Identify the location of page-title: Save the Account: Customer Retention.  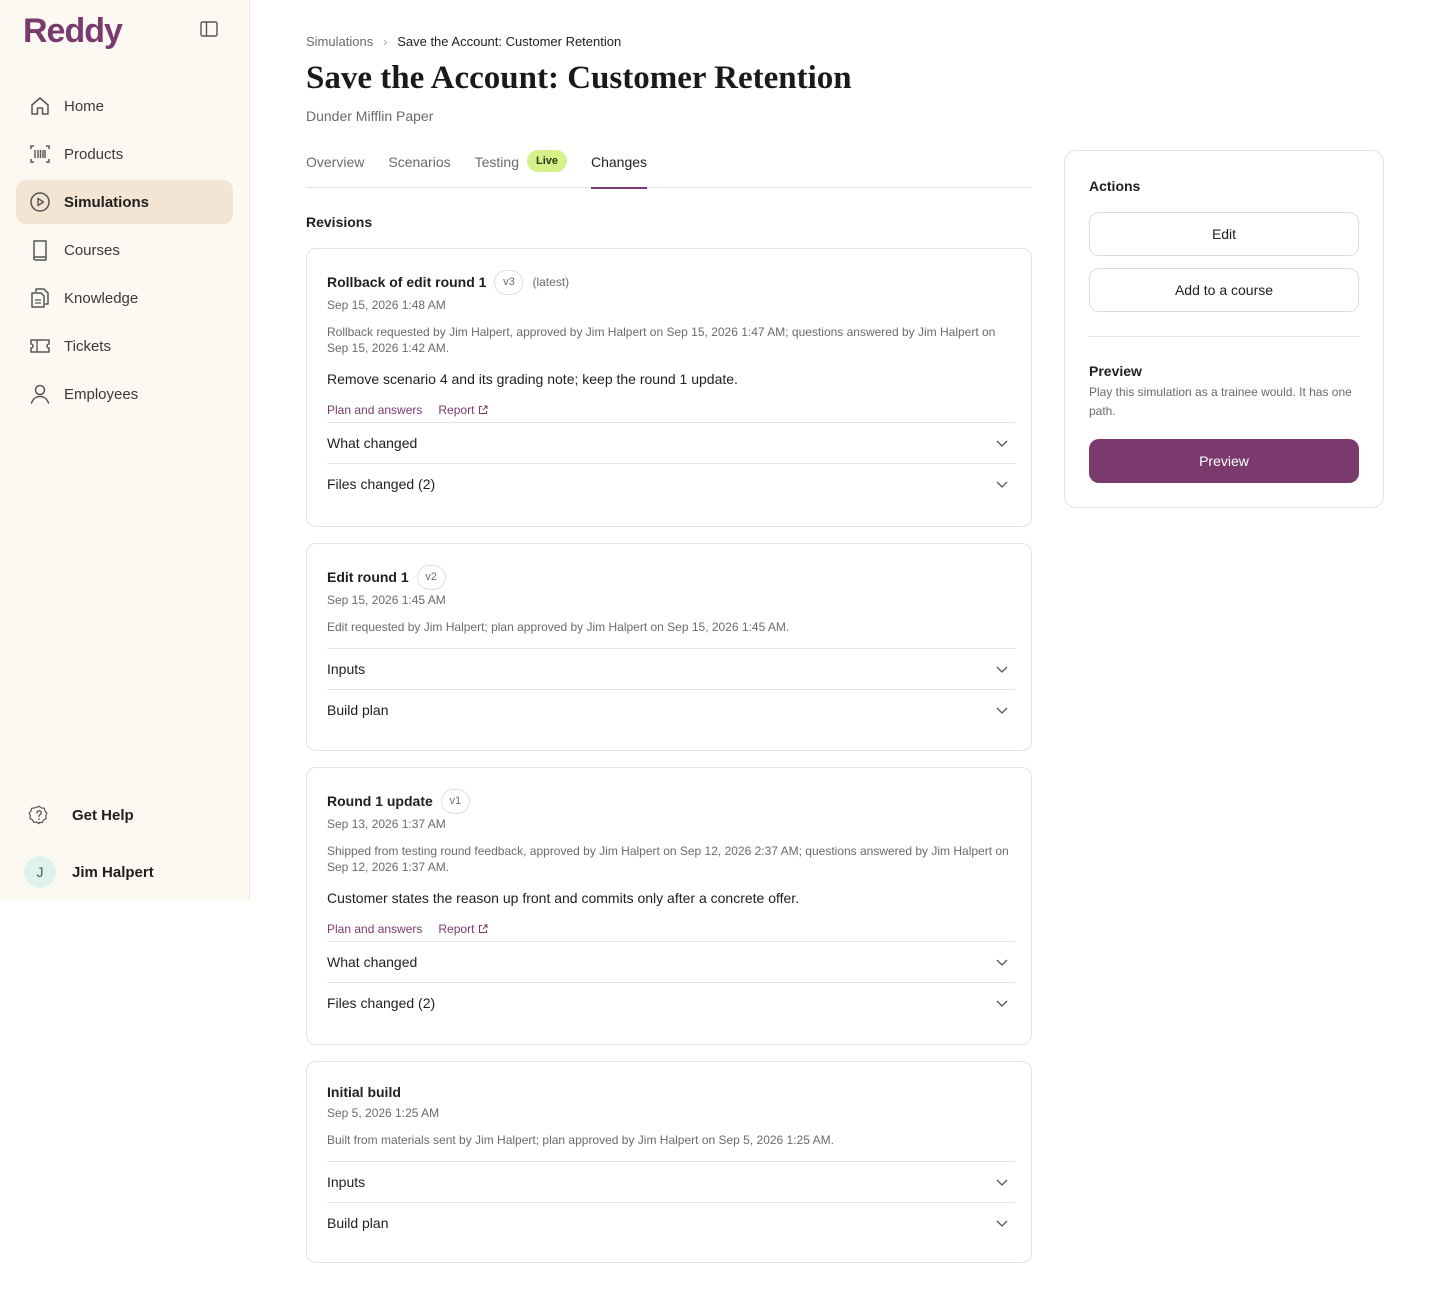
(579, 78).